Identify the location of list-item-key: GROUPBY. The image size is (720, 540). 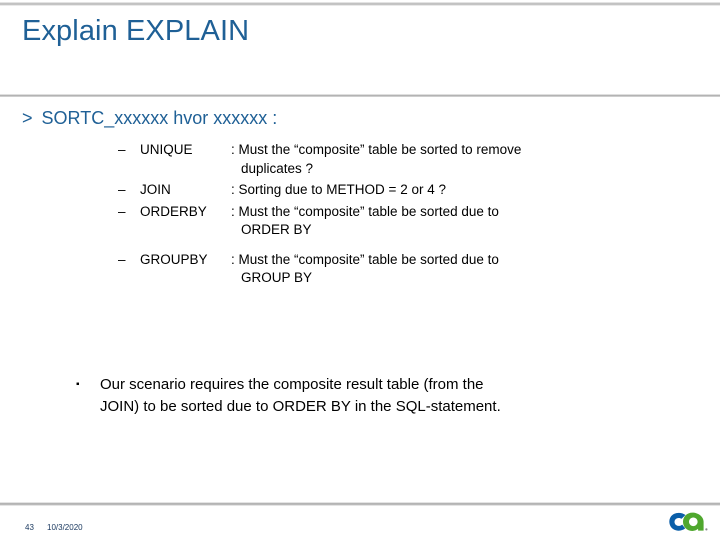
(174, 259).